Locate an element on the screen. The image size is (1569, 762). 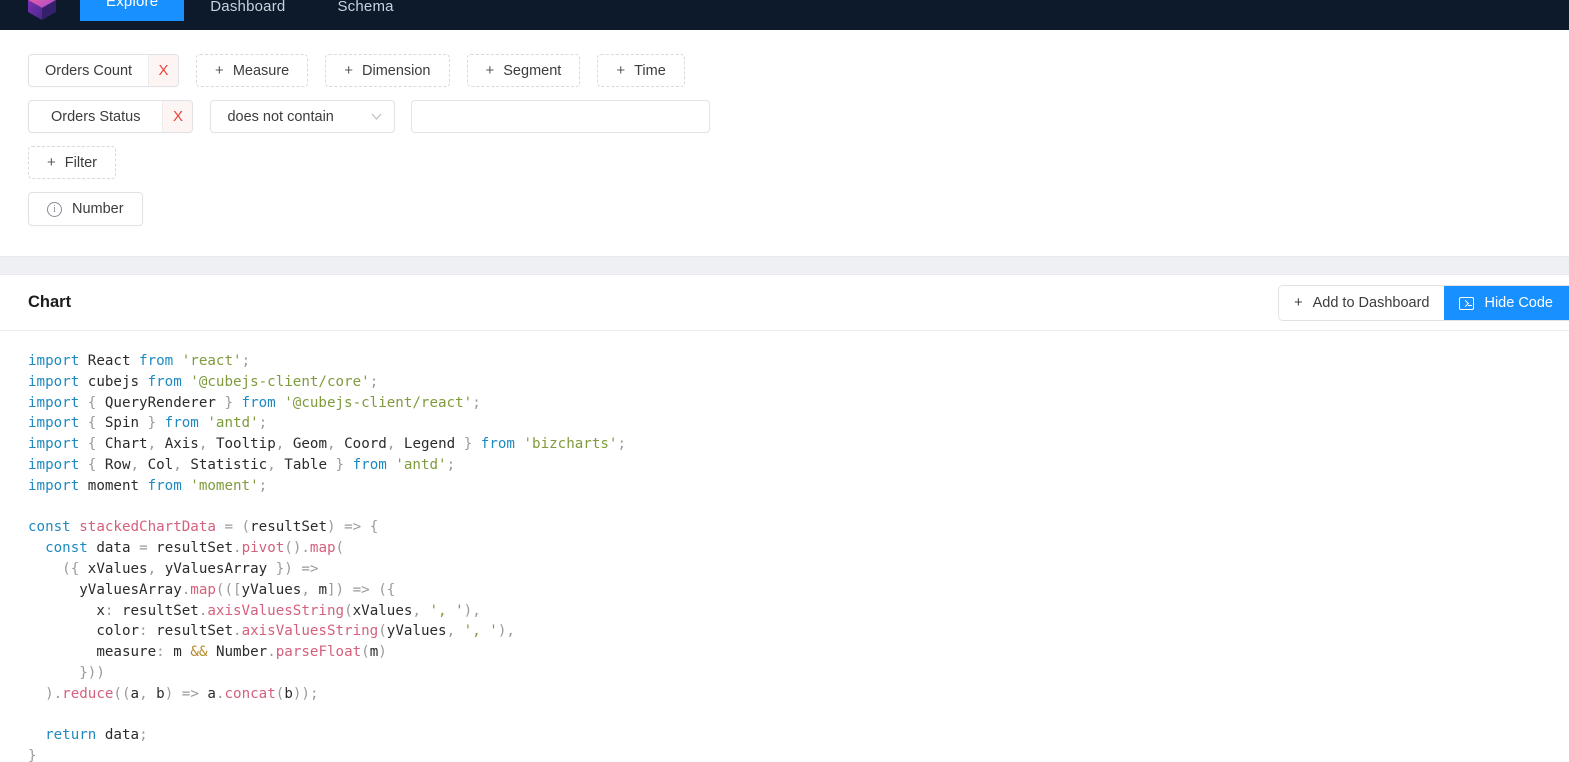
measure-chip-orders-count: Orders Count X is located at coordinates (104, 70).